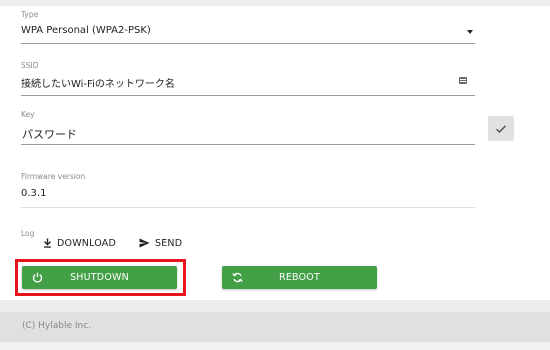 This screenshot has height=350, width=550. Describe the element at coordinates (30, 65) in the screenshot. I see `ssid-label: SSID` at that location.